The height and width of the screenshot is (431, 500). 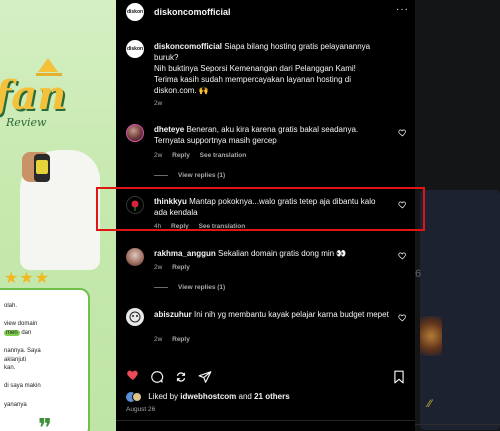 I want to click on liked-by: Liked by idwebhostcom and 21 others, so click(x=208, y=397).